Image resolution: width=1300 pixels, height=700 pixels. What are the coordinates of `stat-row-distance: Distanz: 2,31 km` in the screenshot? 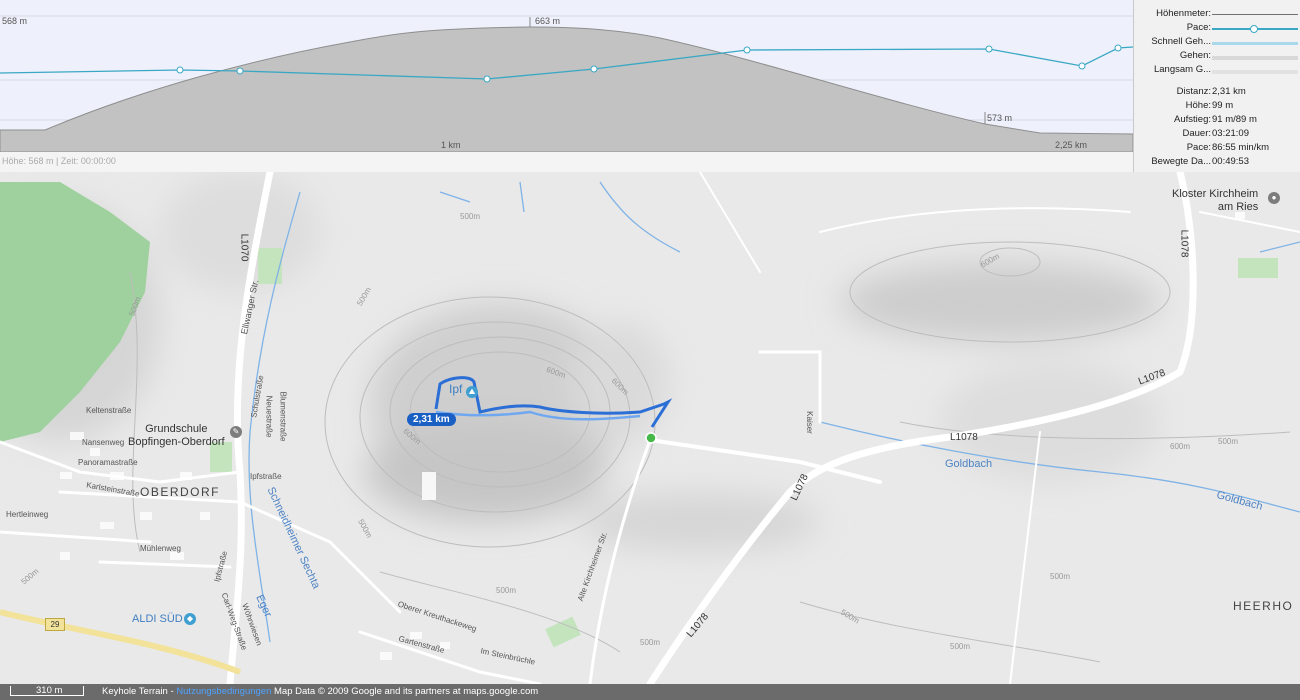 It's located at (1217, 93).